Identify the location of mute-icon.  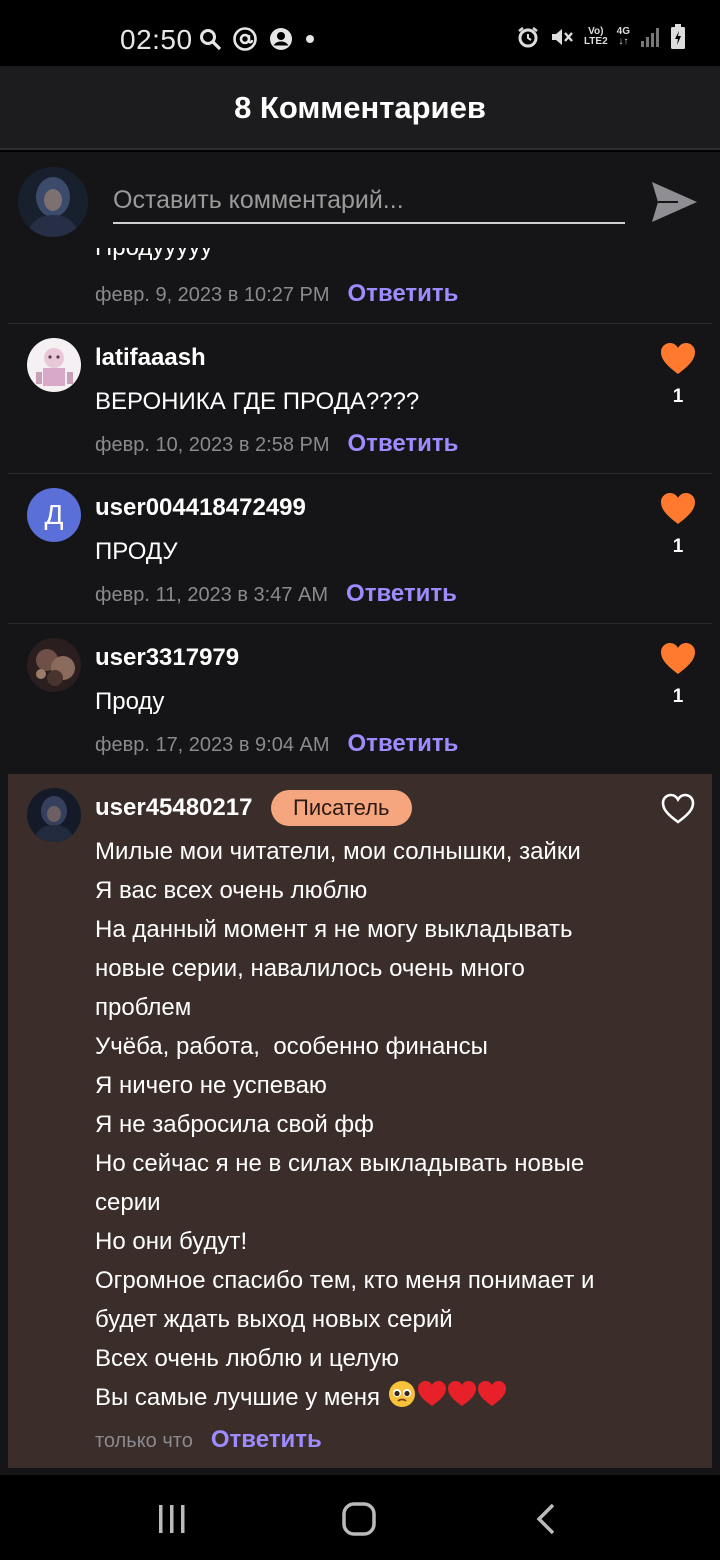
(562, 37).